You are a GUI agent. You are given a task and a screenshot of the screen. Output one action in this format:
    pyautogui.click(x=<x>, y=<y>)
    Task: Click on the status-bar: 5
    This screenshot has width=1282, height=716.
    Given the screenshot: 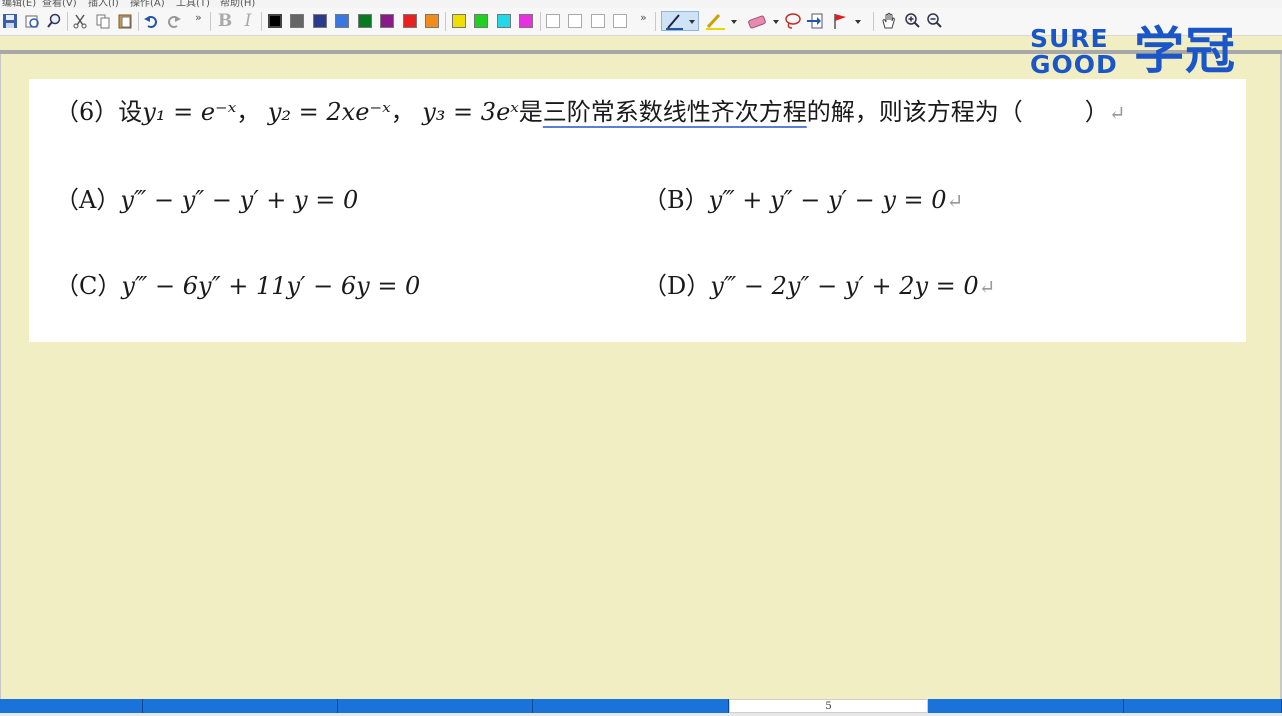 What is the action you would take?
    pyautogui.click(x=641, y=707)
    